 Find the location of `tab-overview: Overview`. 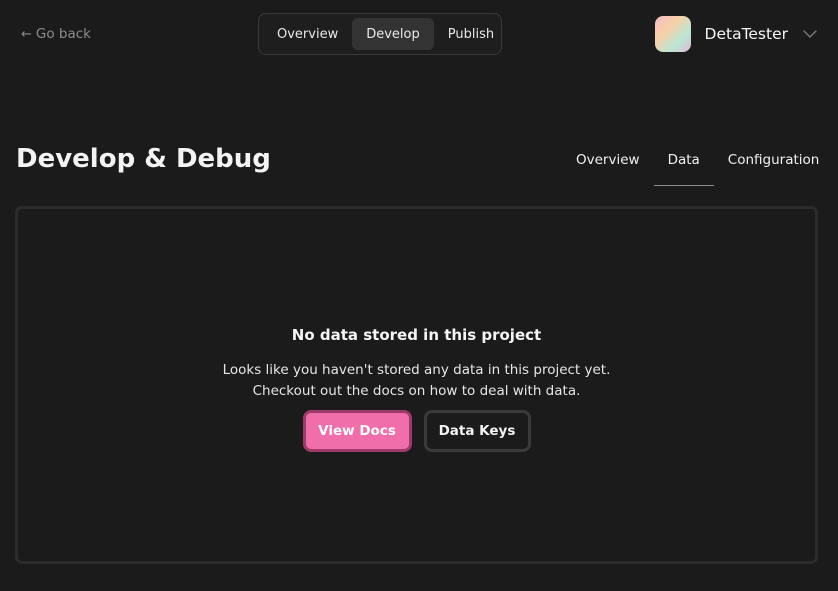

tab-overview: Overview is located at coordinates (608, 163).